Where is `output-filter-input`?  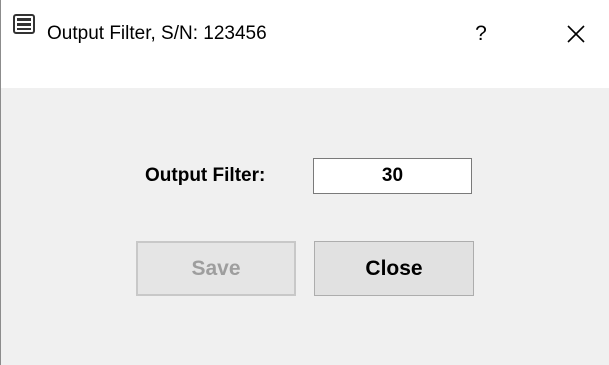
output-filter-input is located at coordinates (392, 176).